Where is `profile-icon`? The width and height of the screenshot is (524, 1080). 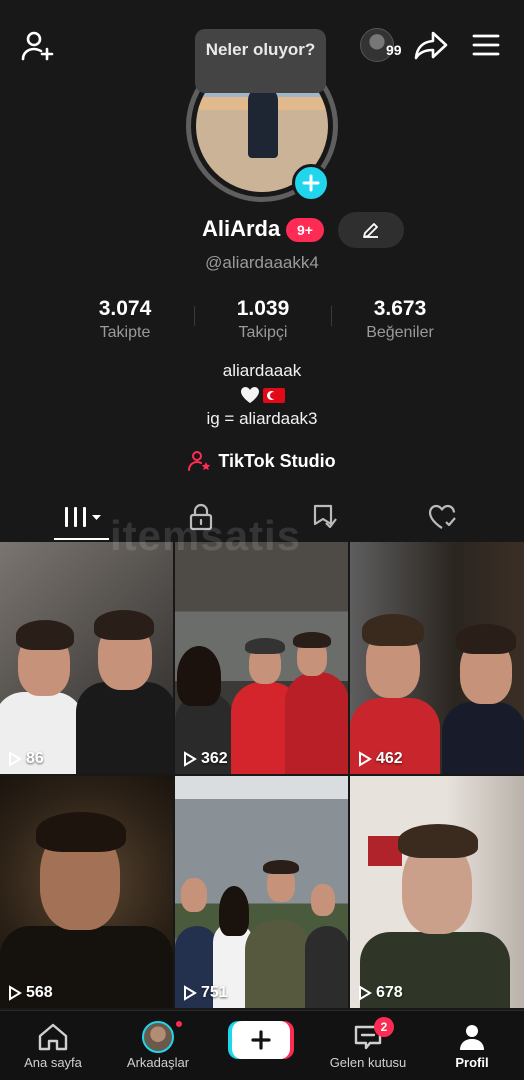 profile-icon is located at coordinates (472, 1037).